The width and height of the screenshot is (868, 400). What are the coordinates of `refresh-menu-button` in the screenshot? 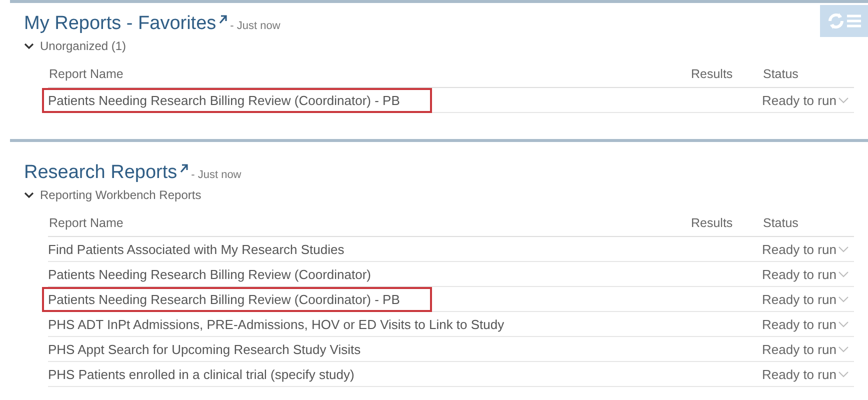 It's located at (844, 21).